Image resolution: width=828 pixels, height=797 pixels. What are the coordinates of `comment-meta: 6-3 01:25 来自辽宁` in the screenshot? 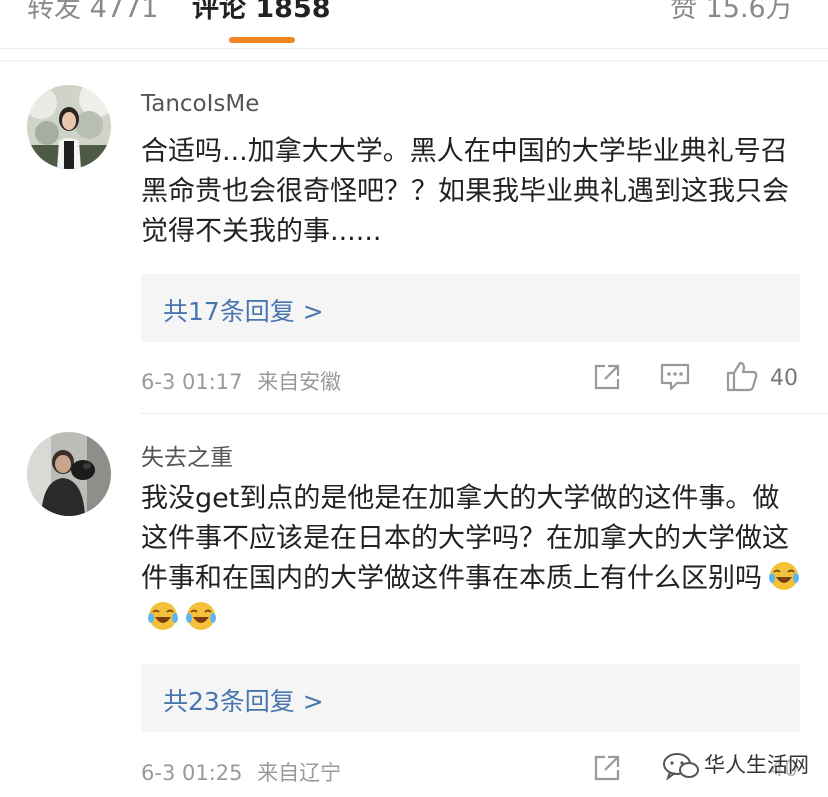 It's located at (241, 772).